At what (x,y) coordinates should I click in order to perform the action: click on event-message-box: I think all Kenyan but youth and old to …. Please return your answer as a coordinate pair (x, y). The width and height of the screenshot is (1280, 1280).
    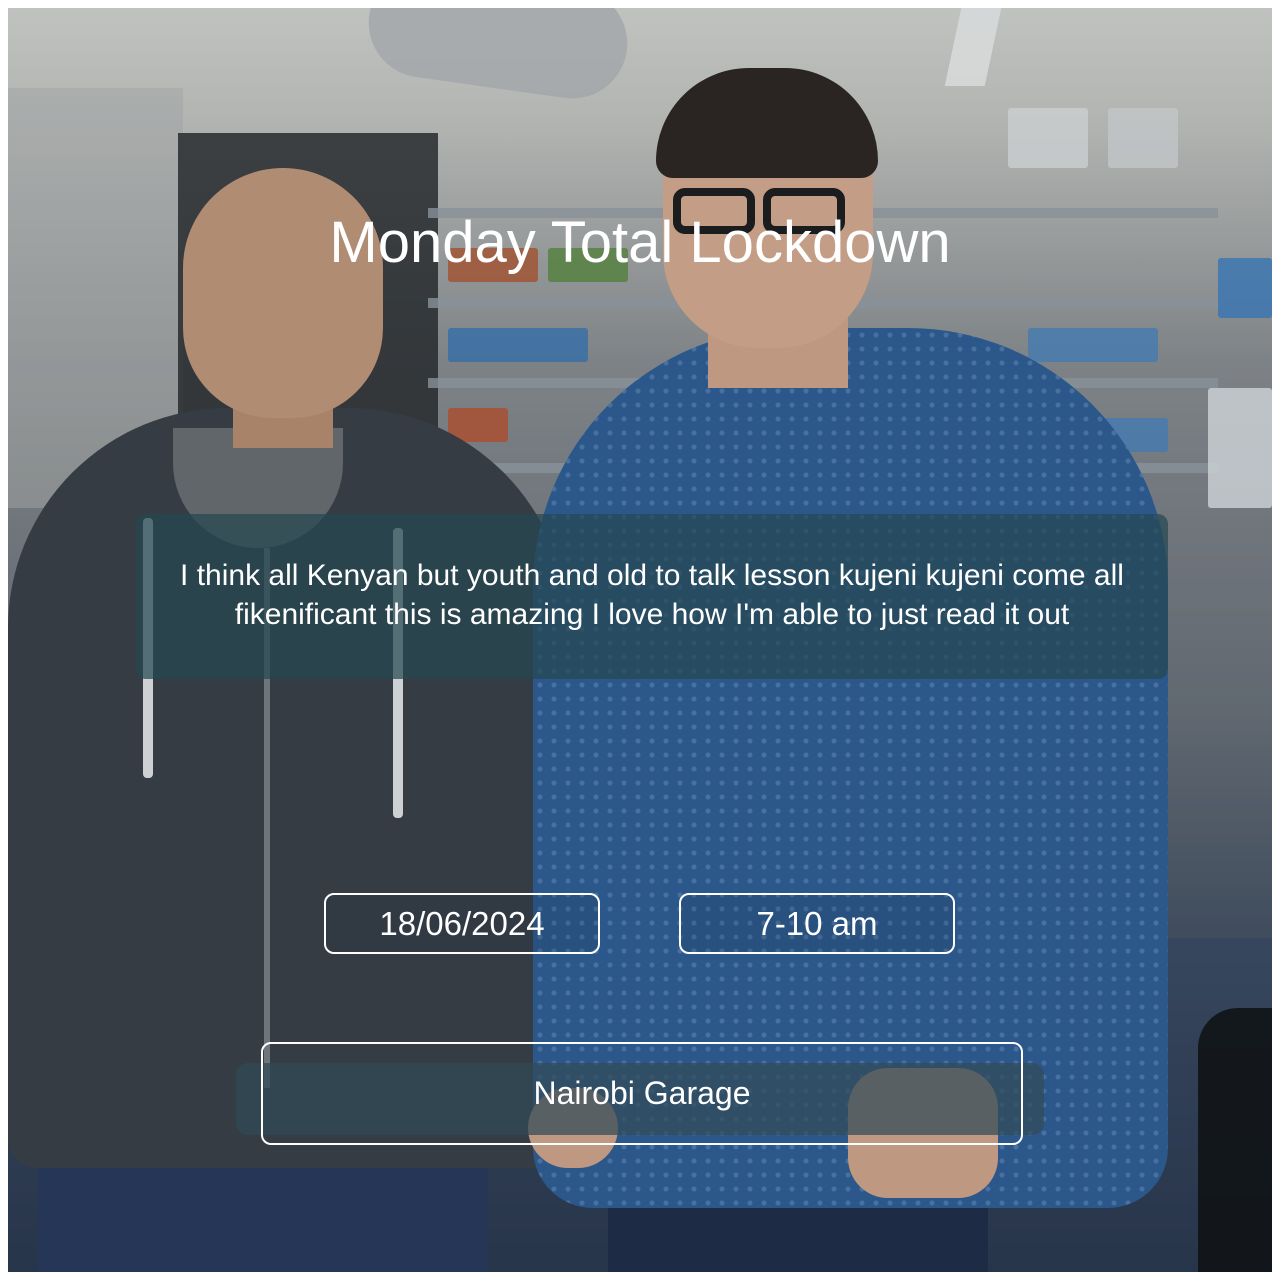
    Looking at the image, I should click on (652, 596).